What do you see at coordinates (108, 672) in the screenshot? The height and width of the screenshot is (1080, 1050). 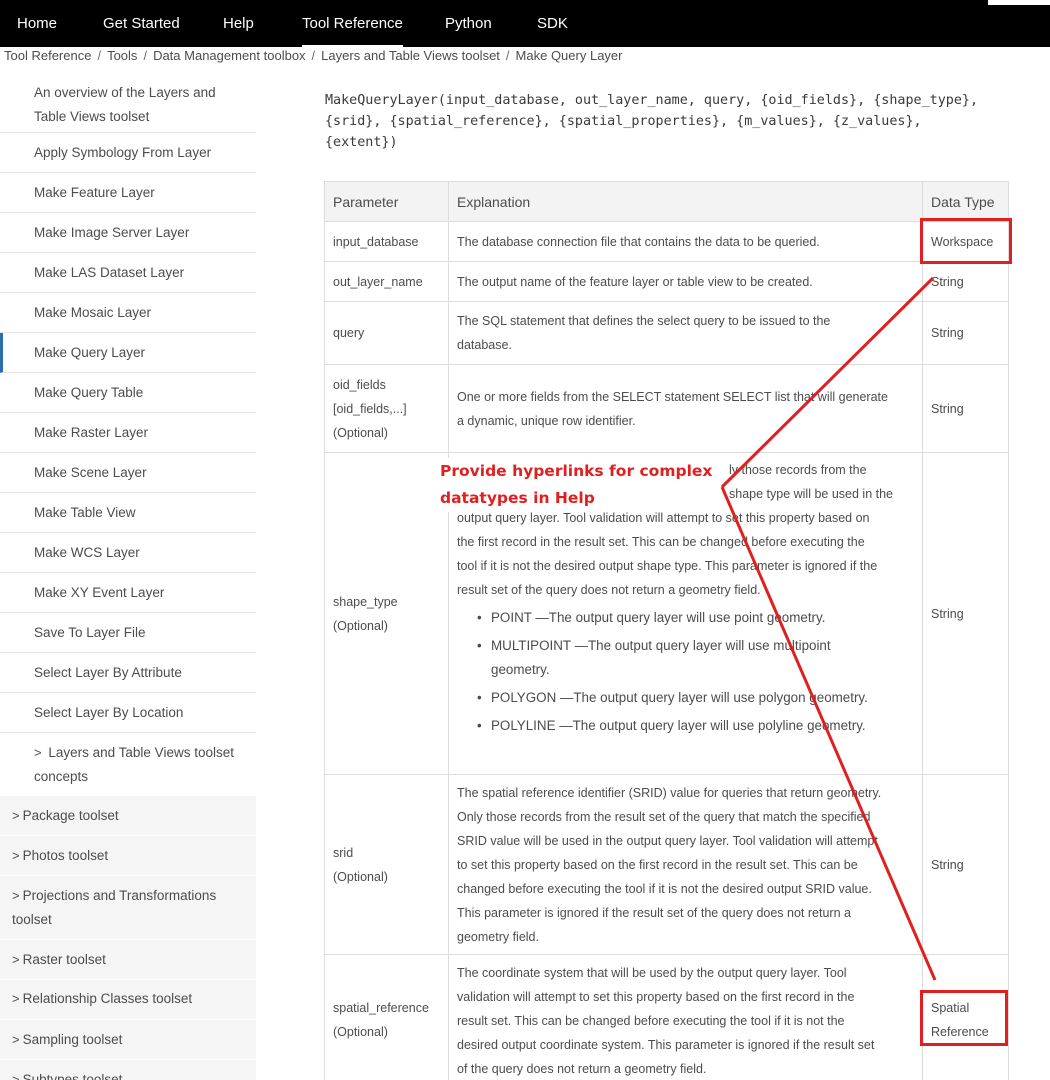 I see `sidebar-item-label: Select Layer By Attribute` at bounding box center [108, 672].